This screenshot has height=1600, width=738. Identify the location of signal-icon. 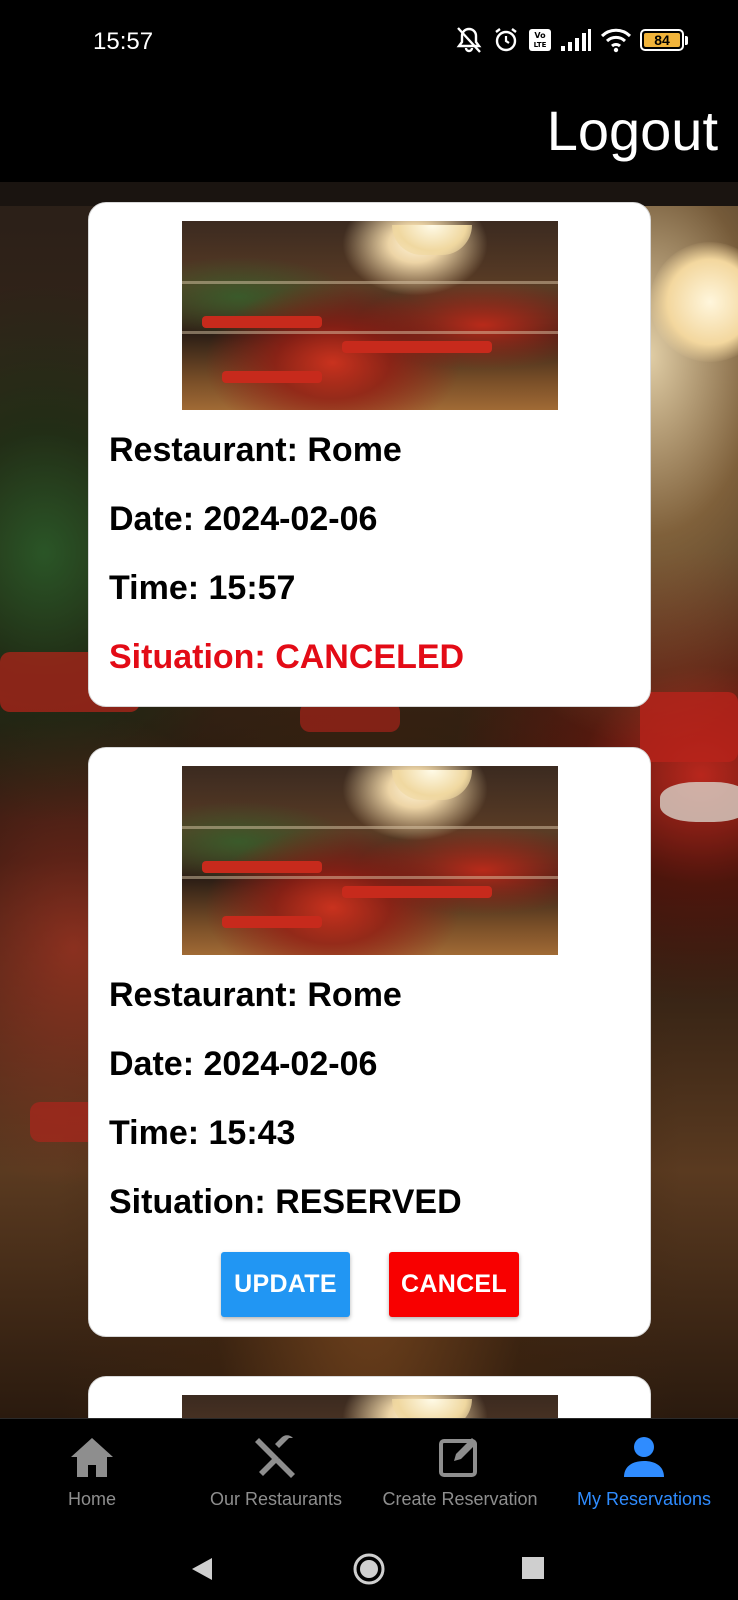
(576, 40).